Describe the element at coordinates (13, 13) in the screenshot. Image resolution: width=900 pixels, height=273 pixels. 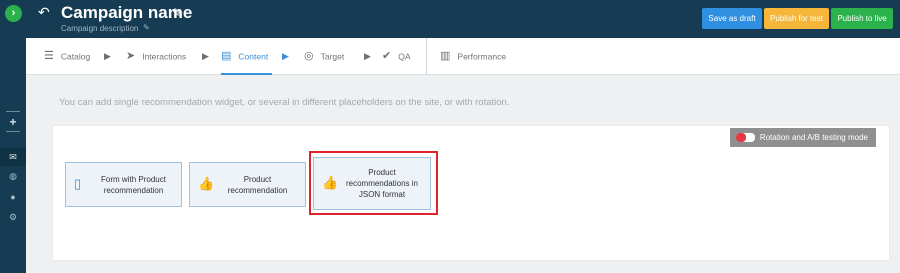
I see `expand-arrow-icon: ›` at that location.